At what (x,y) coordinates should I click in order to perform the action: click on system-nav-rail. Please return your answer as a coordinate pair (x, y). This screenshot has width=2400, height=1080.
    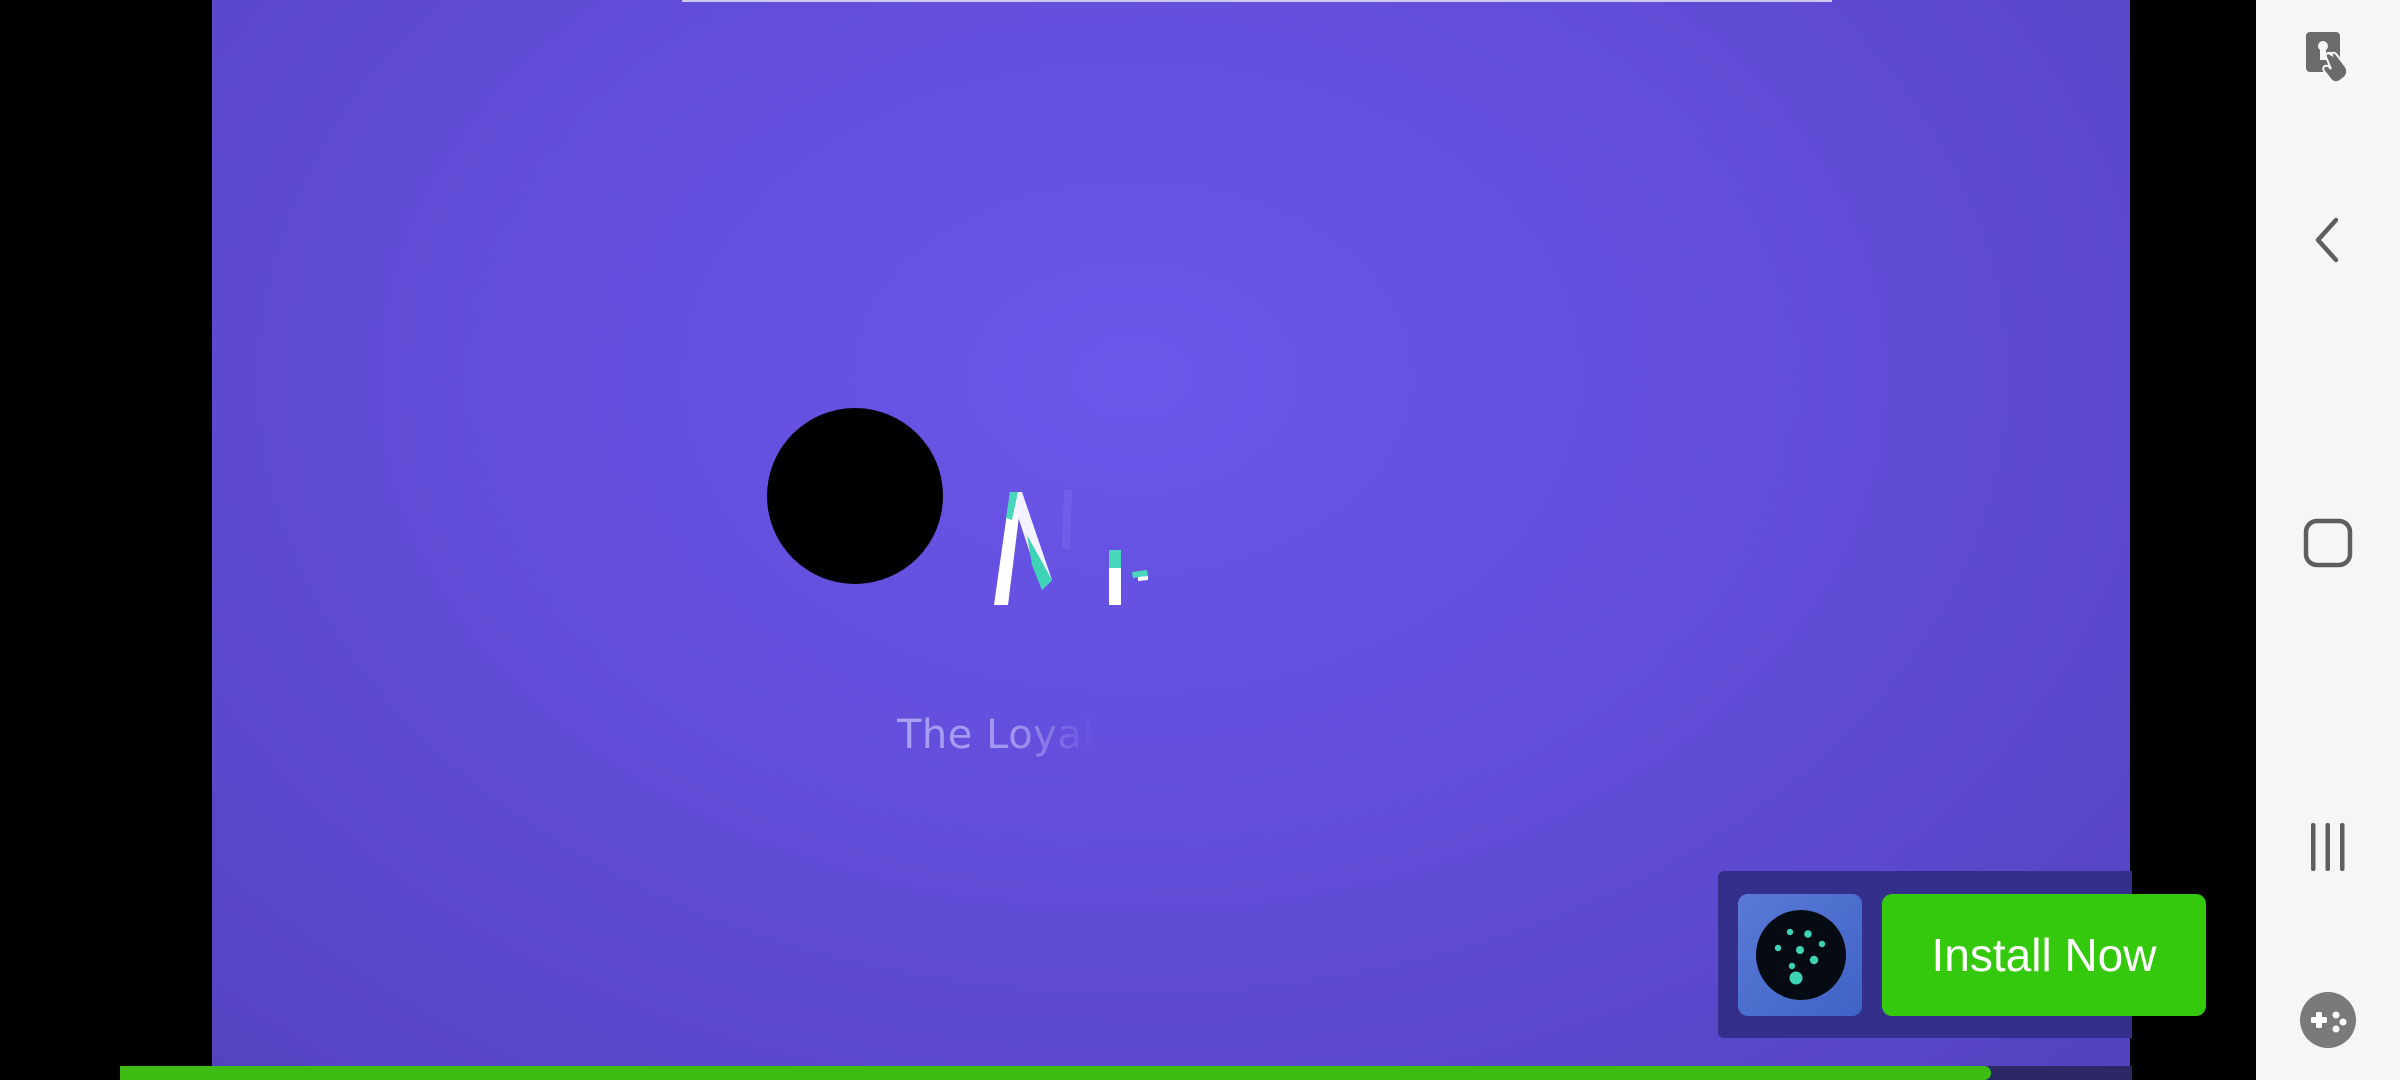
    Looking at the image, I should click on (2328, 540).